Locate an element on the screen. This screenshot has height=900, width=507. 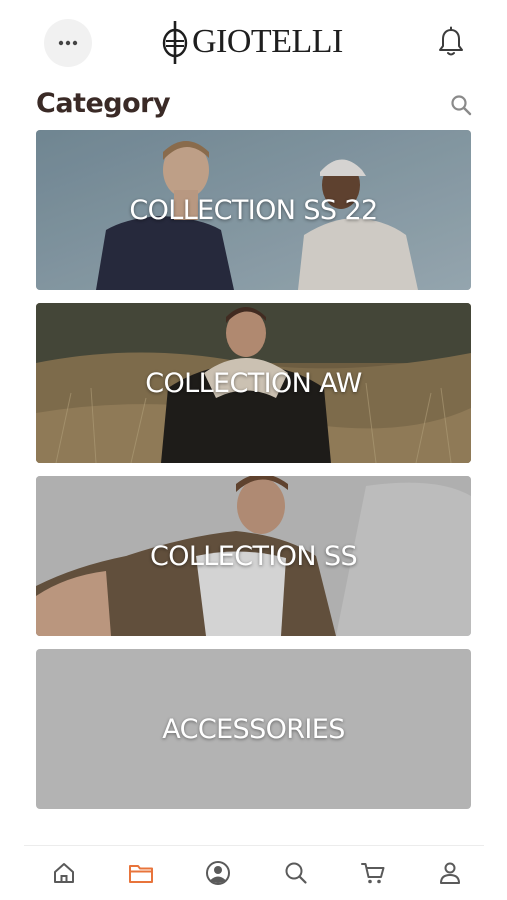
nav-account is located at coordinates (218, 873).